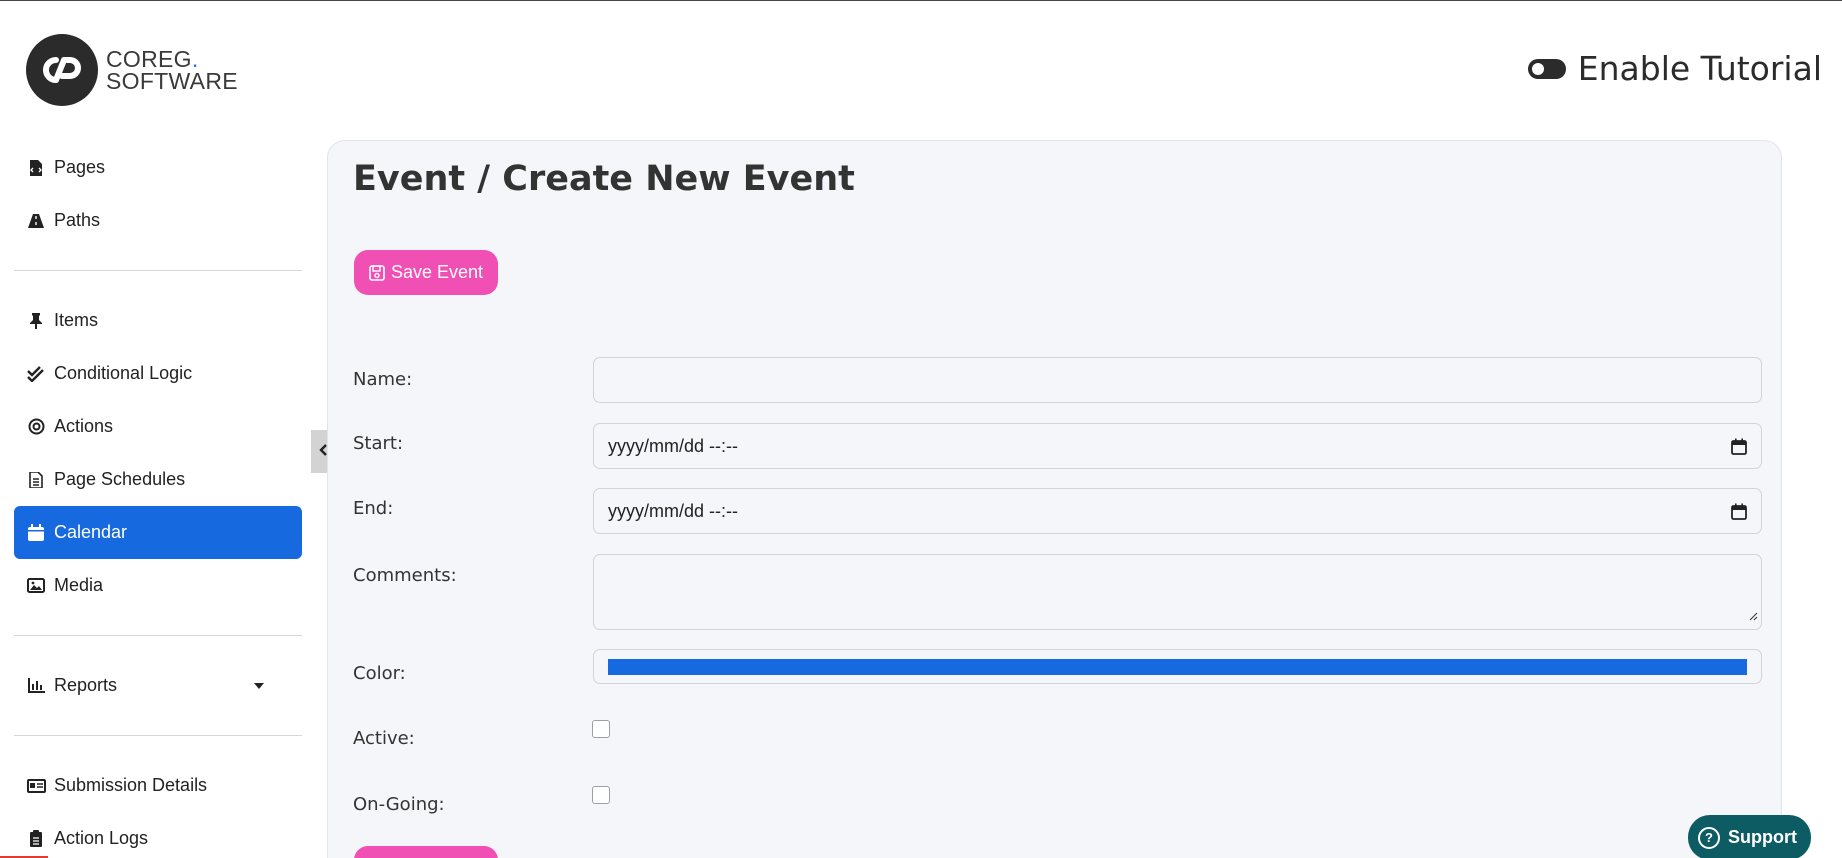  Describe the element at coordinates (1709, 837) in the screenshot. I see `help-circle-icon: ?` at that location.